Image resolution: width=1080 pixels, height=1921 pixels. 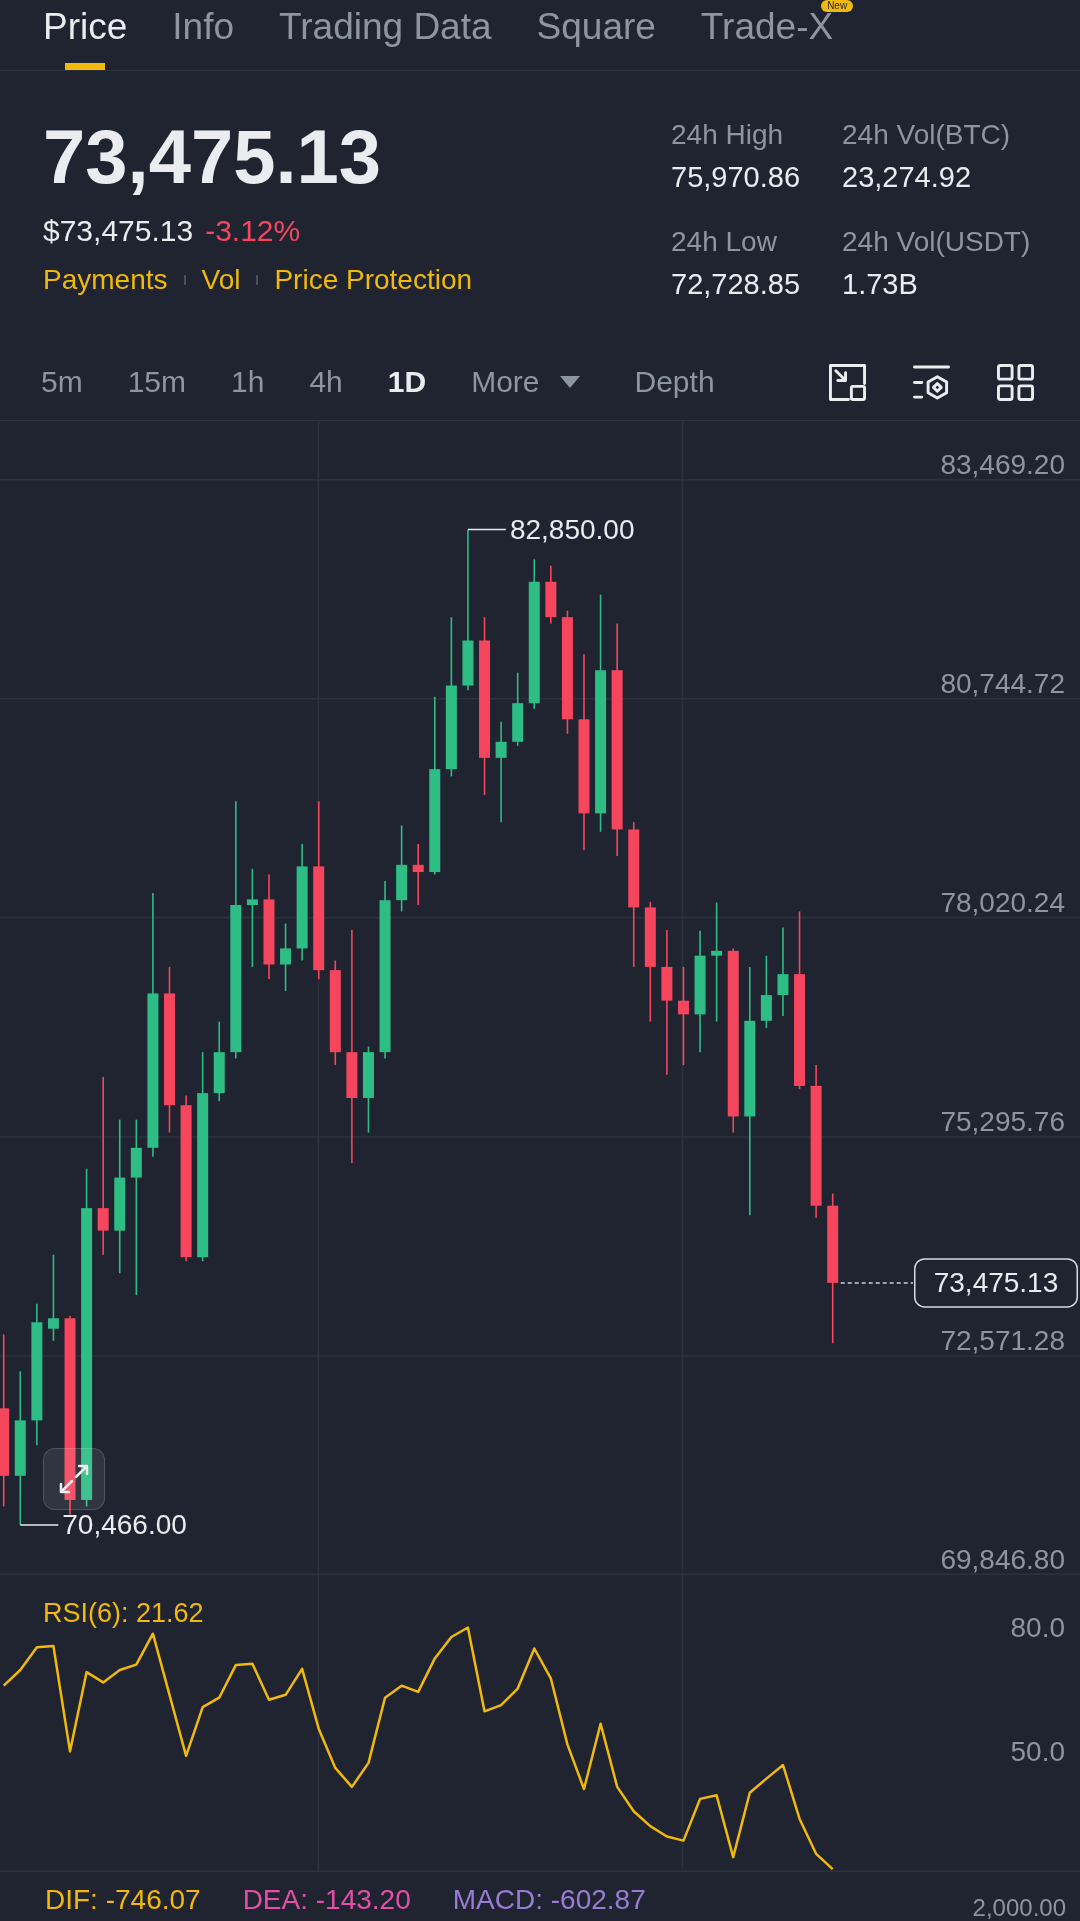 What do you see at coordinates (674, 382) in the screenshot?
I see `depth-tab: Depth` at bounding box center [674, 382].